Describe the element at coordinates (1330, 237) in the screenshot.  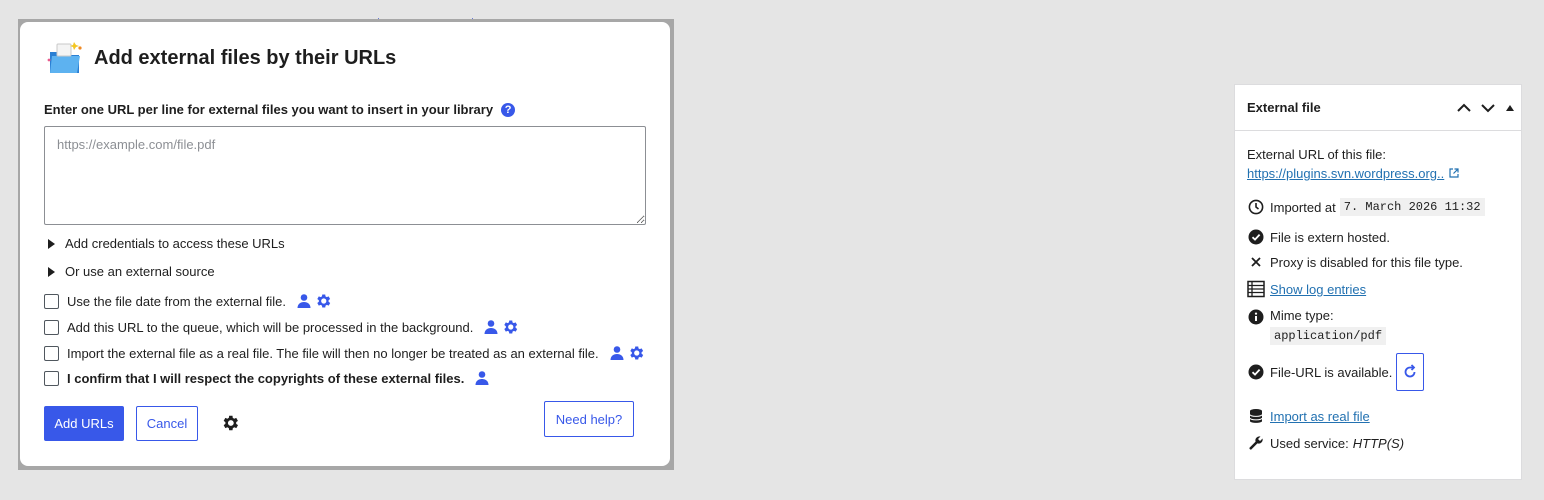
I see `extern-hosted-text: File is extern hosted.` at that location.